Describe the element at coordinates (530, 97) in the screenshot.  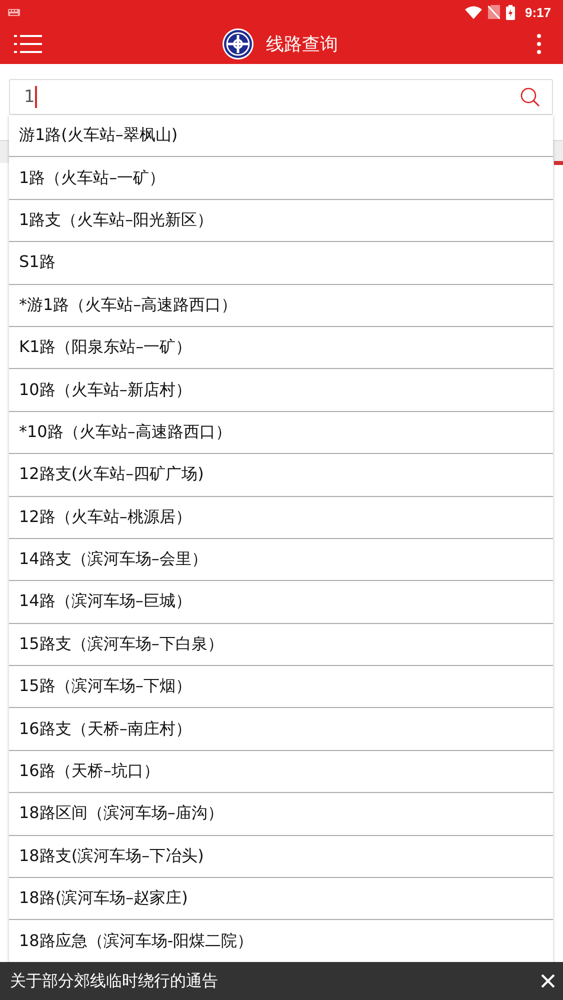
I see `search-icon` at that location.